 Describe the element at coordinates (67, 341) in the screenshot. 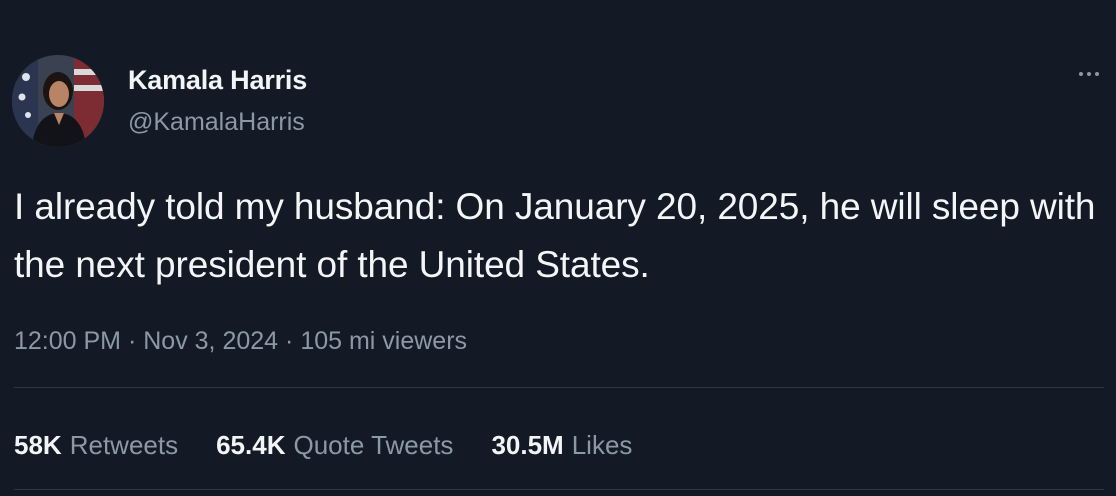

I see `tweet-time: 12:00 PM` at that location.